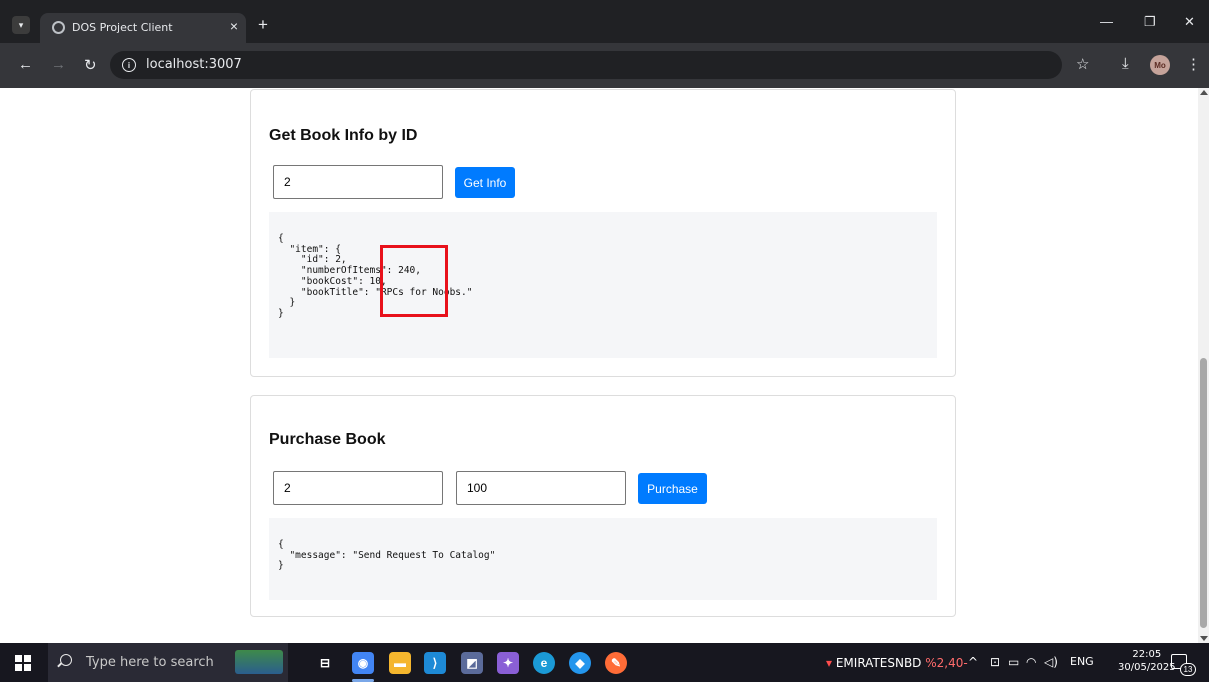 Image resolution: width=1209 pixels, height=682 pixels. Describe the element at coordinates (604, 21) in the screenshot. I see `browser-tab-bar: ▾ DOS Project Client × + — ❐ ✕` at that location.